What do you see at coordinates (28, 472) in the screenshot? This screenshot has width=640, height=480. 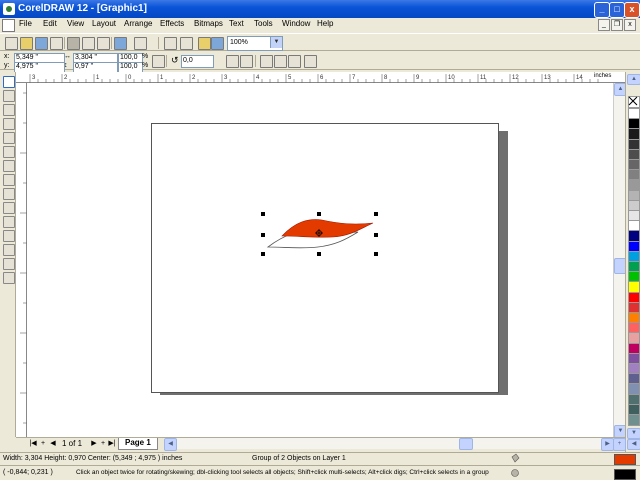 I see `cursor-position: ( -0,844; 0,231 )` at bounding box center [28, 472].